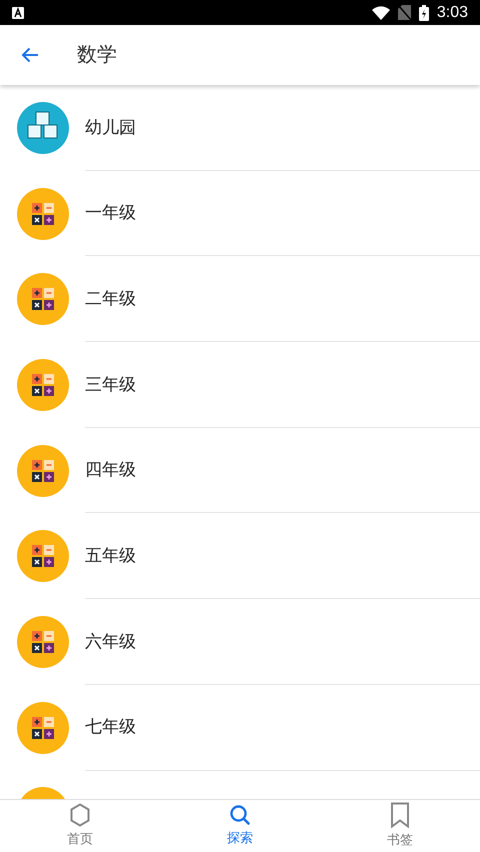 This screenshot has height=852, width=480. I want to click on wifi-icon, so click(381, 13).